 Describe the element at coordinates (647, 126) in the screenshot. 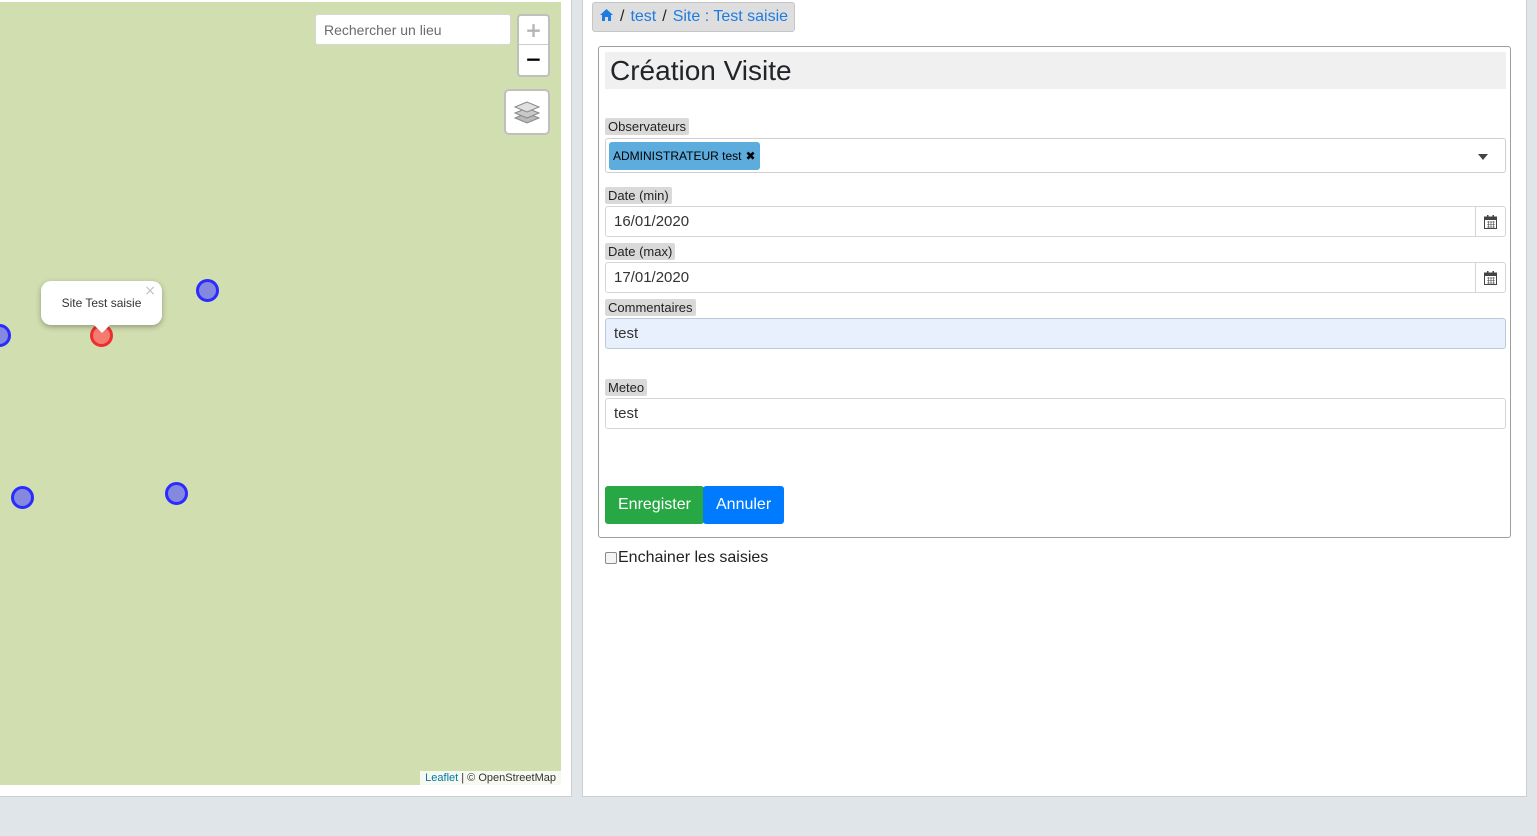

I see `observateurs-label: Observateurs` at that location.